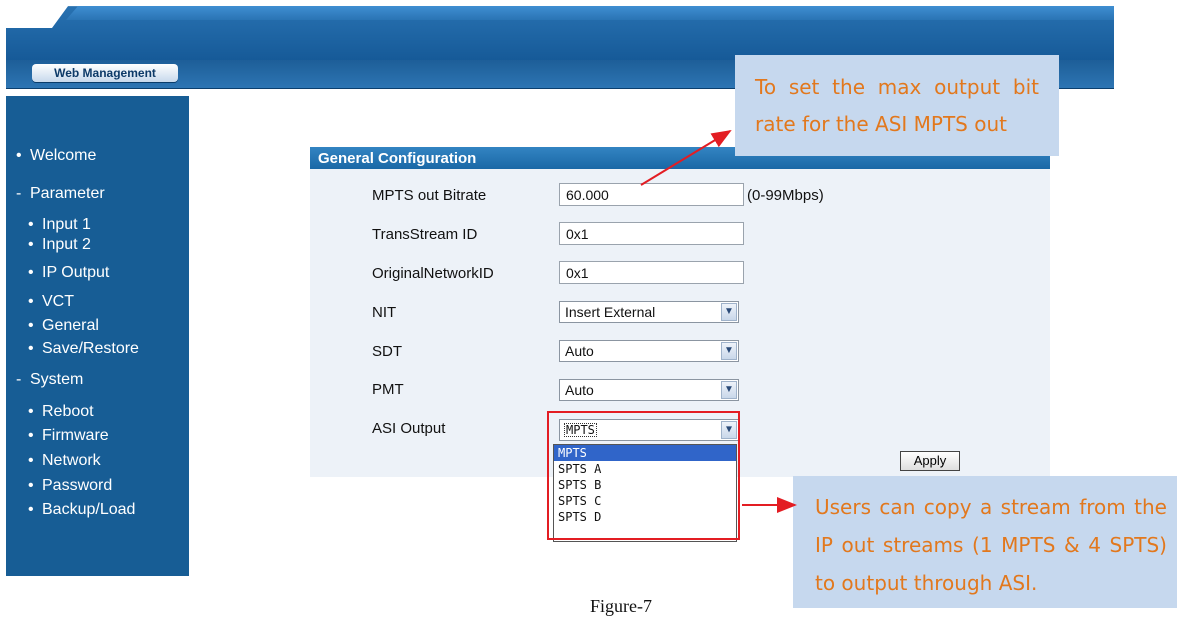 The width and height of the screenshot is (1192, 629). I want to click on figure-caption: Figure-7, so click(621, 606).